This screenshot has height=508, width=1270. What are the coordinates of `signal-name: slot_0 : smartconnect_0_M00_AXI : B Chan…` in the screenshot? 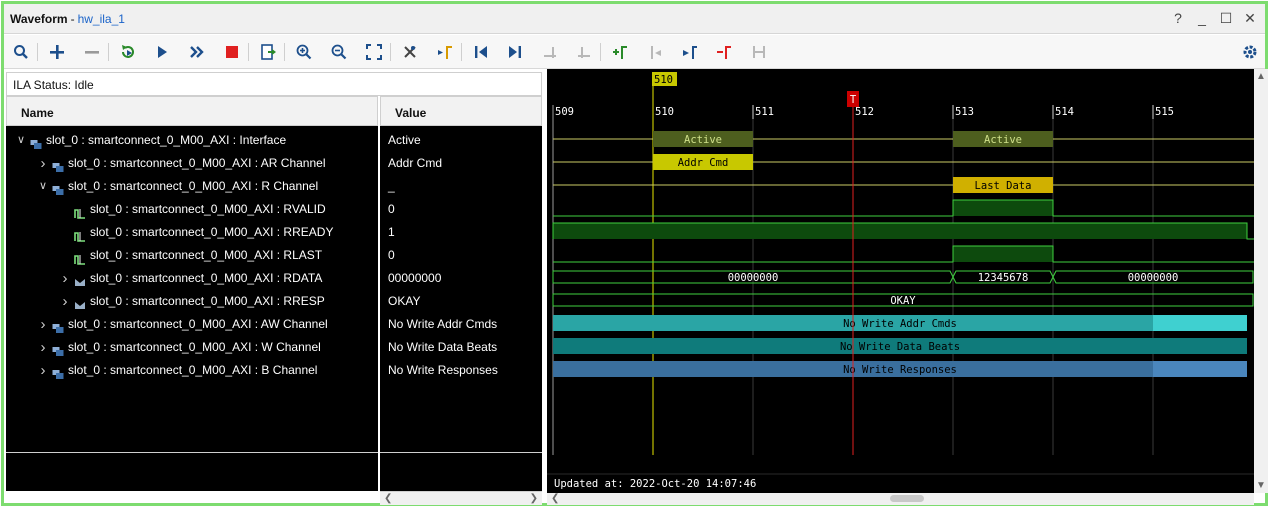 It's located at (193, 370).